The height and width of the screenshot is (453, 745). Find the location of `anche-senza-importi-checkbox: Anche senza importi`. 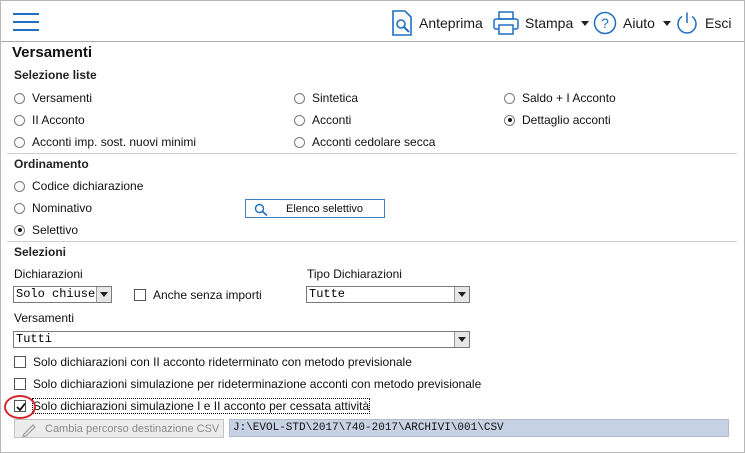

anche-senza-importi-checkbox: Anche senza importi is located at coordinates (198, 295).